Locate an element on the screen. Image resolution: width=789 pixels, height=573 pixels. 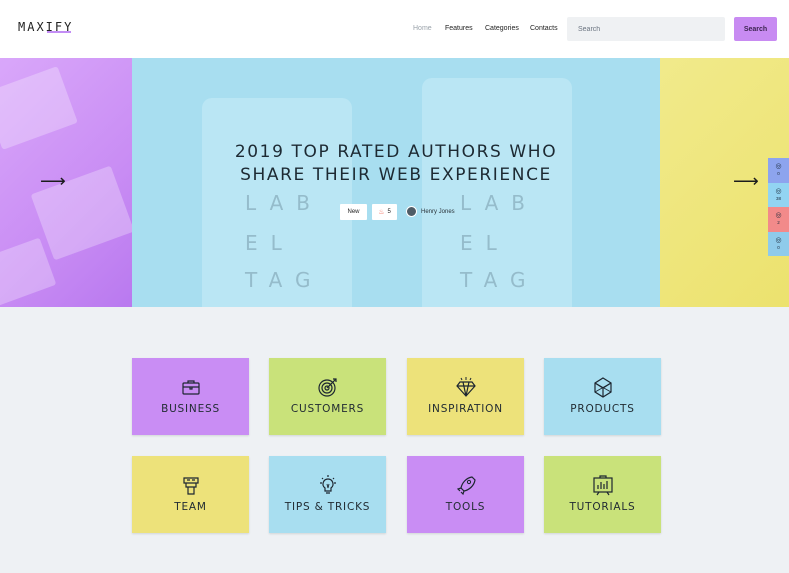
category-tile-business: BUSINESS is located at coordinates (190, 396).